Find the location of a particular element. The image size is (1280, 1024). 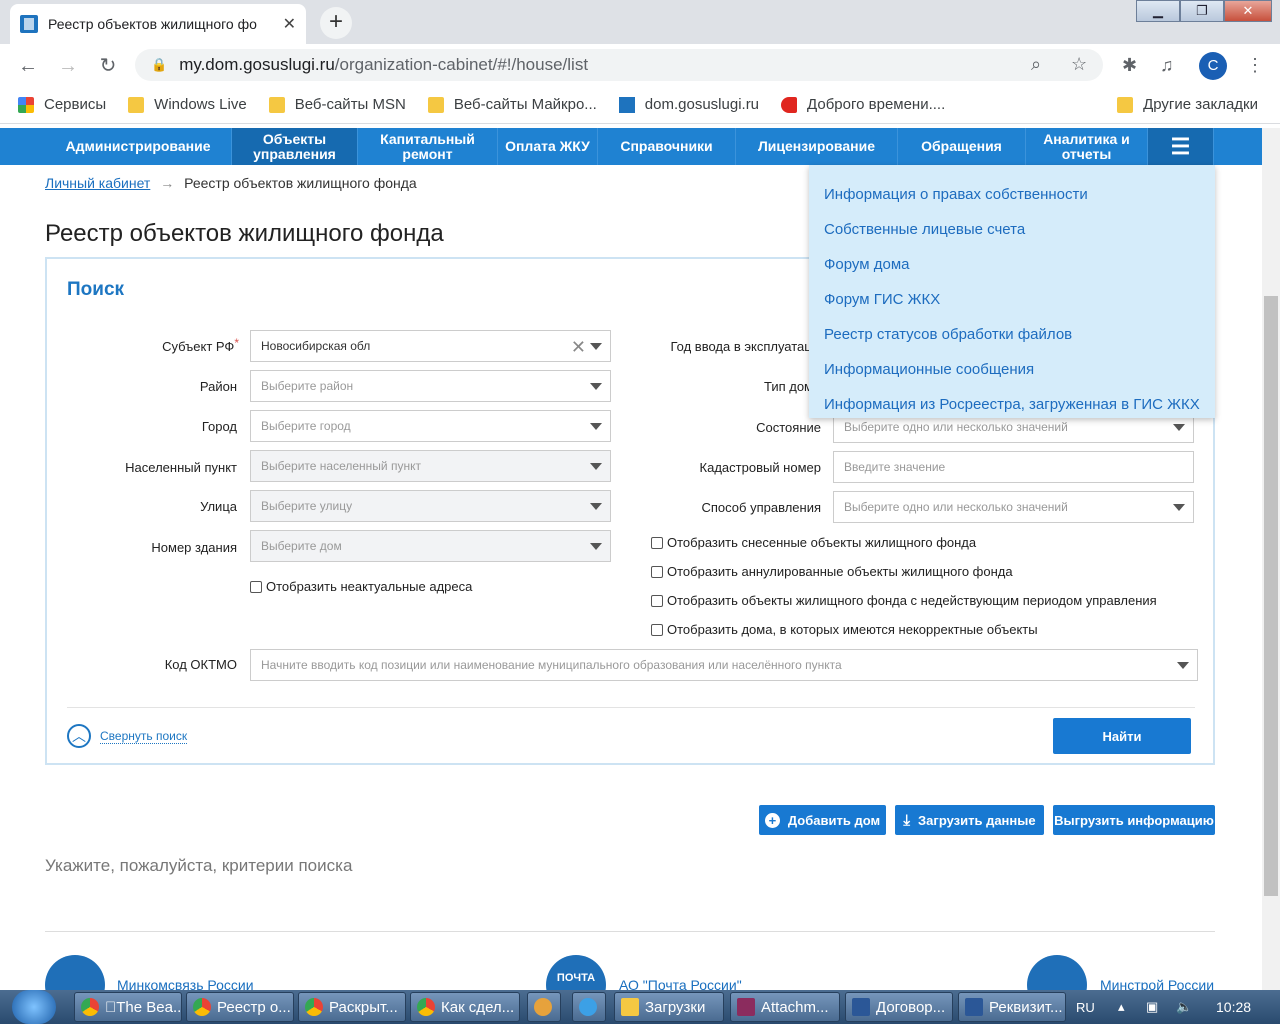

menu-item-personal-accounts: Собственные лицевые счета is located at coordinates (1012, 229).